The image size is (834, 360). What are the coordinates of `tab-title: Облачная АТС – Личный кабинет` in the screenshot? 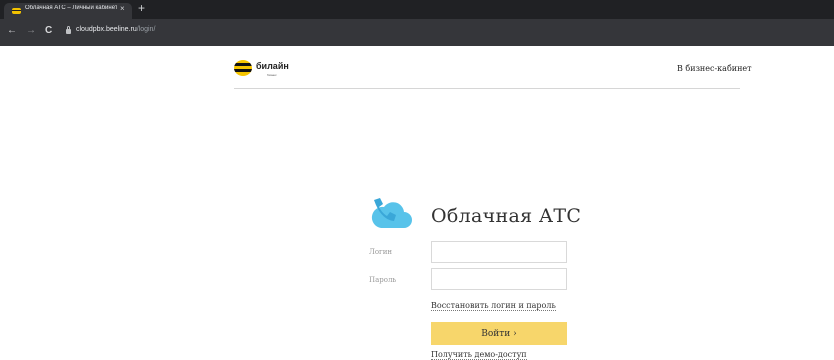 It's located at (71, 8).